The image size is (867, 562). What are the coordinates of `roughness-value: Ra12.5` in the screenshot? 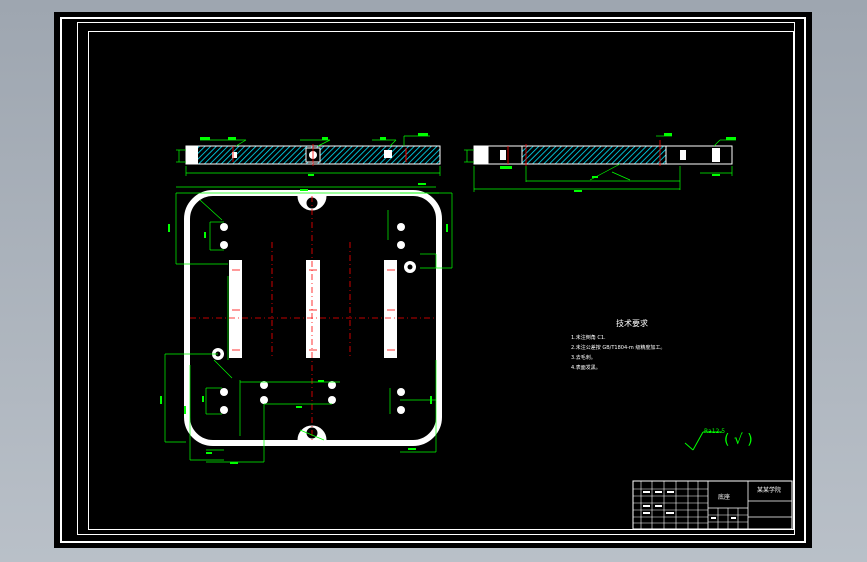 It's located at (715, 431).